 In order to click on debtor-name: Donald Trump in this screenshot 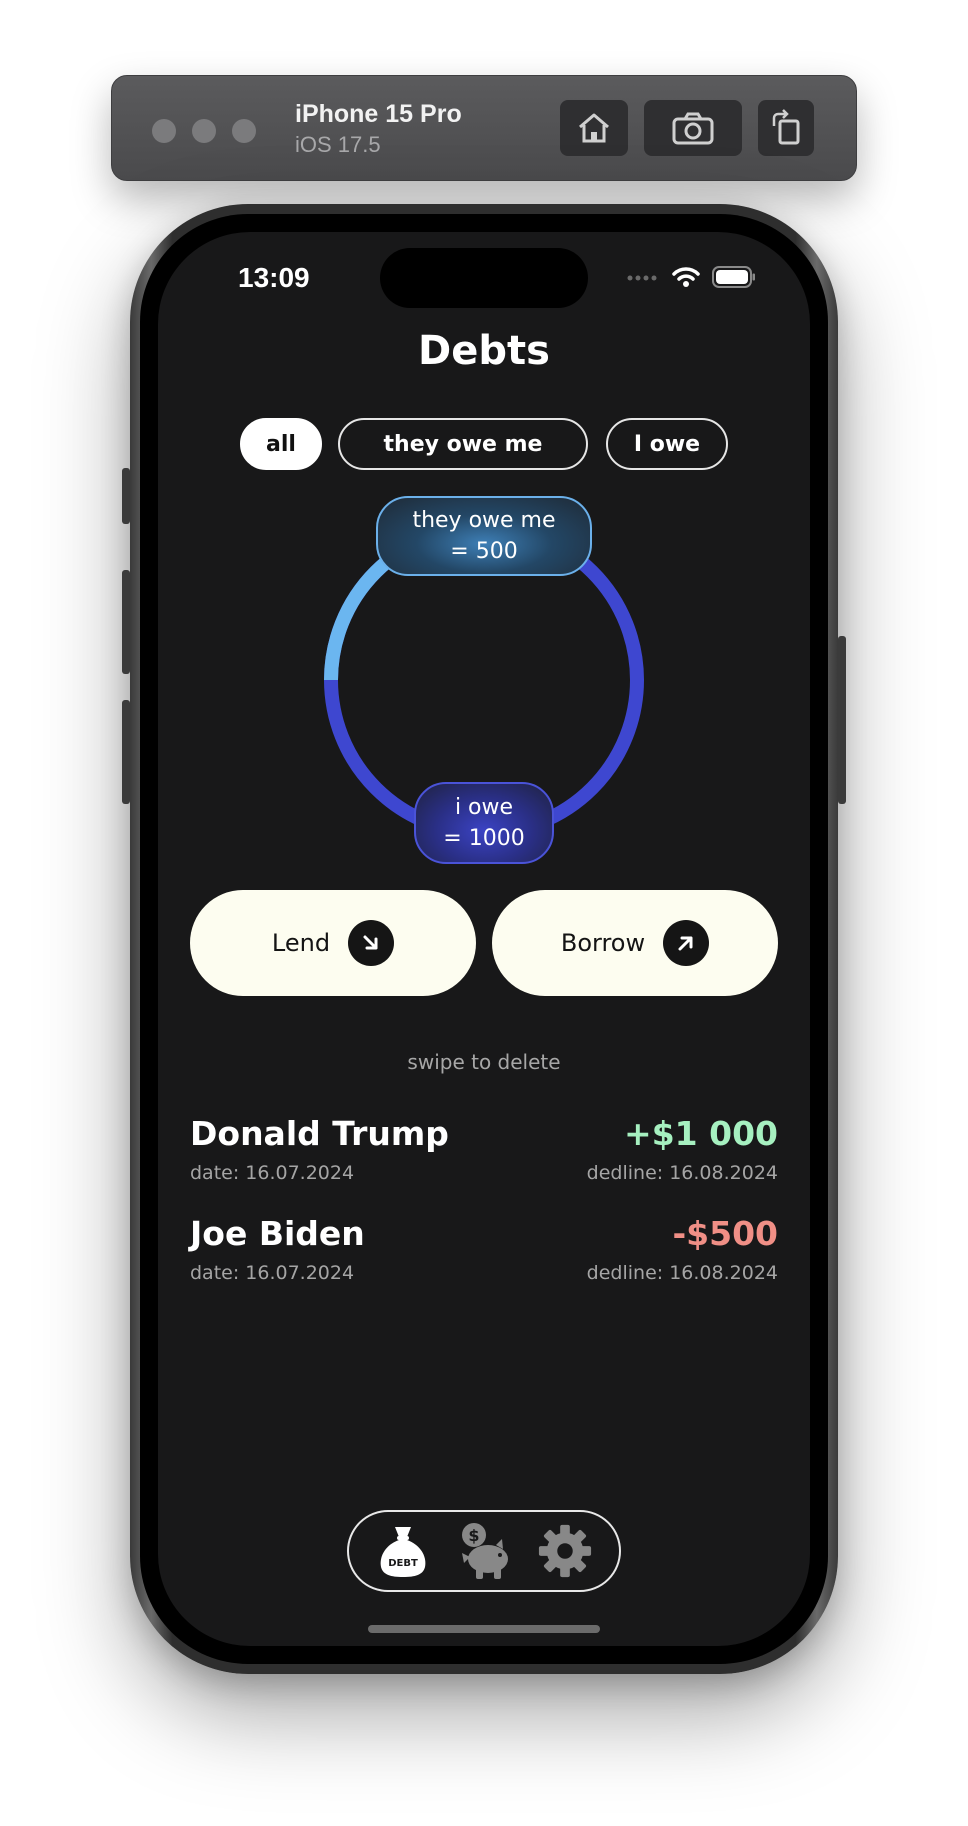, I will do `click(319, 1133)`.